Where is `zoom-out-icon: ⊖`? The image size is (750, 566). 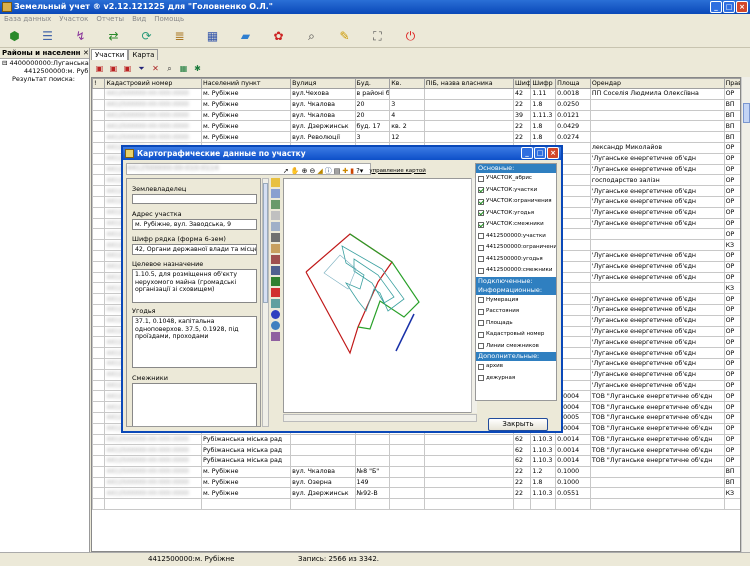
zoom-out-icon: ⊖ is located at coordinates (312, 171).